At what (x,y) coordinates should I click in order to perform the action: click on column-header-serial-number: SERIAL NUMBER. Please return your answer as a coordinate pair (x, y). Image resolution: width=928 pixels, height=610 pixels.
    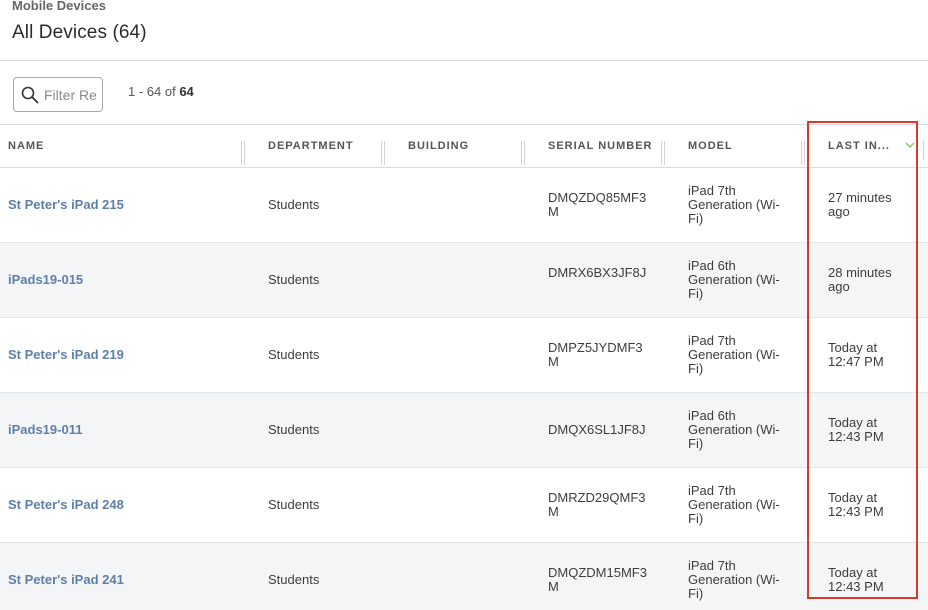
    Looking at the image, I should click on (600, 146).